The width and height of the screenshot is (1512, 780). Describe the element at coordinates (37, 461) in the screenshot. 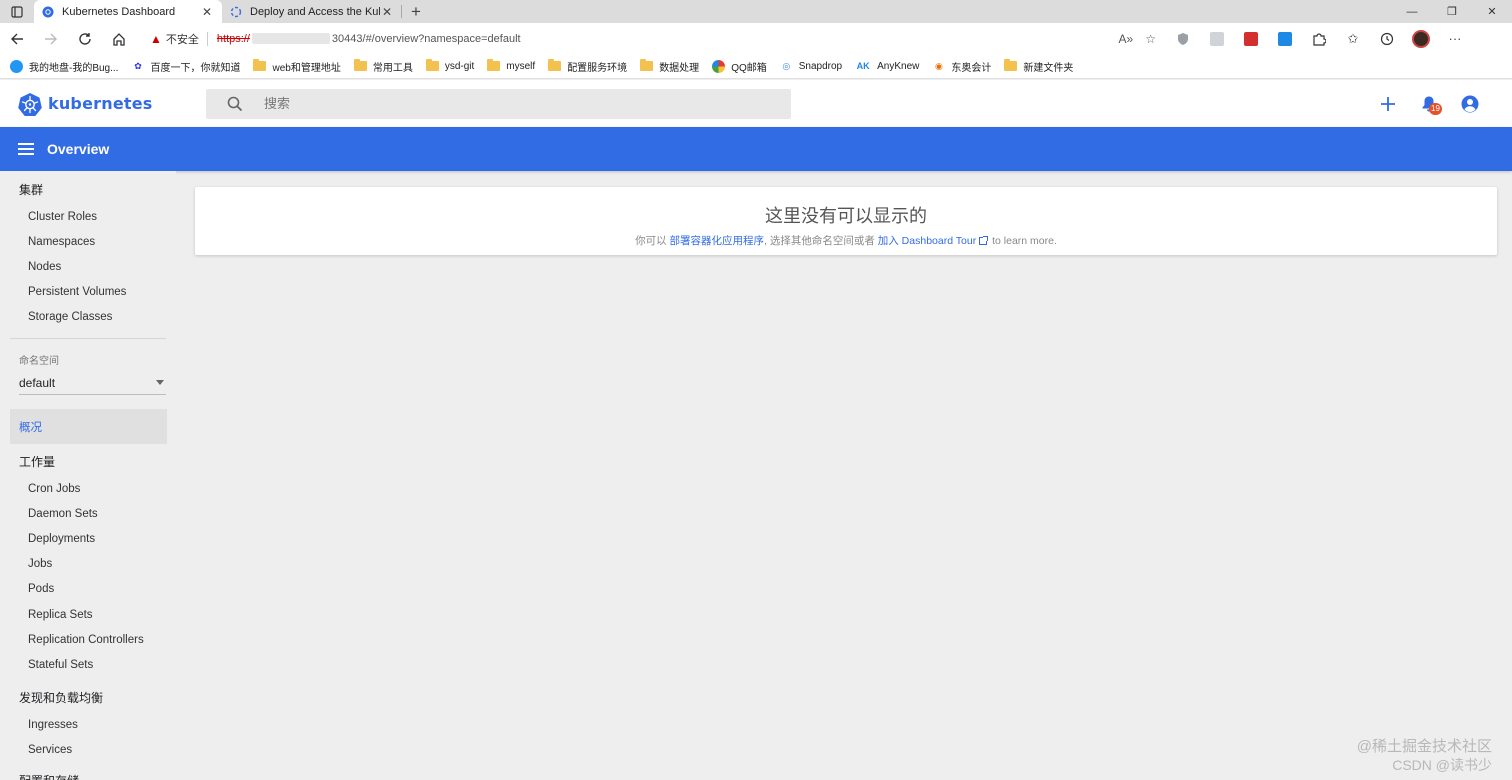

I see `sidebar-section-workloads: 工作量` at that location.